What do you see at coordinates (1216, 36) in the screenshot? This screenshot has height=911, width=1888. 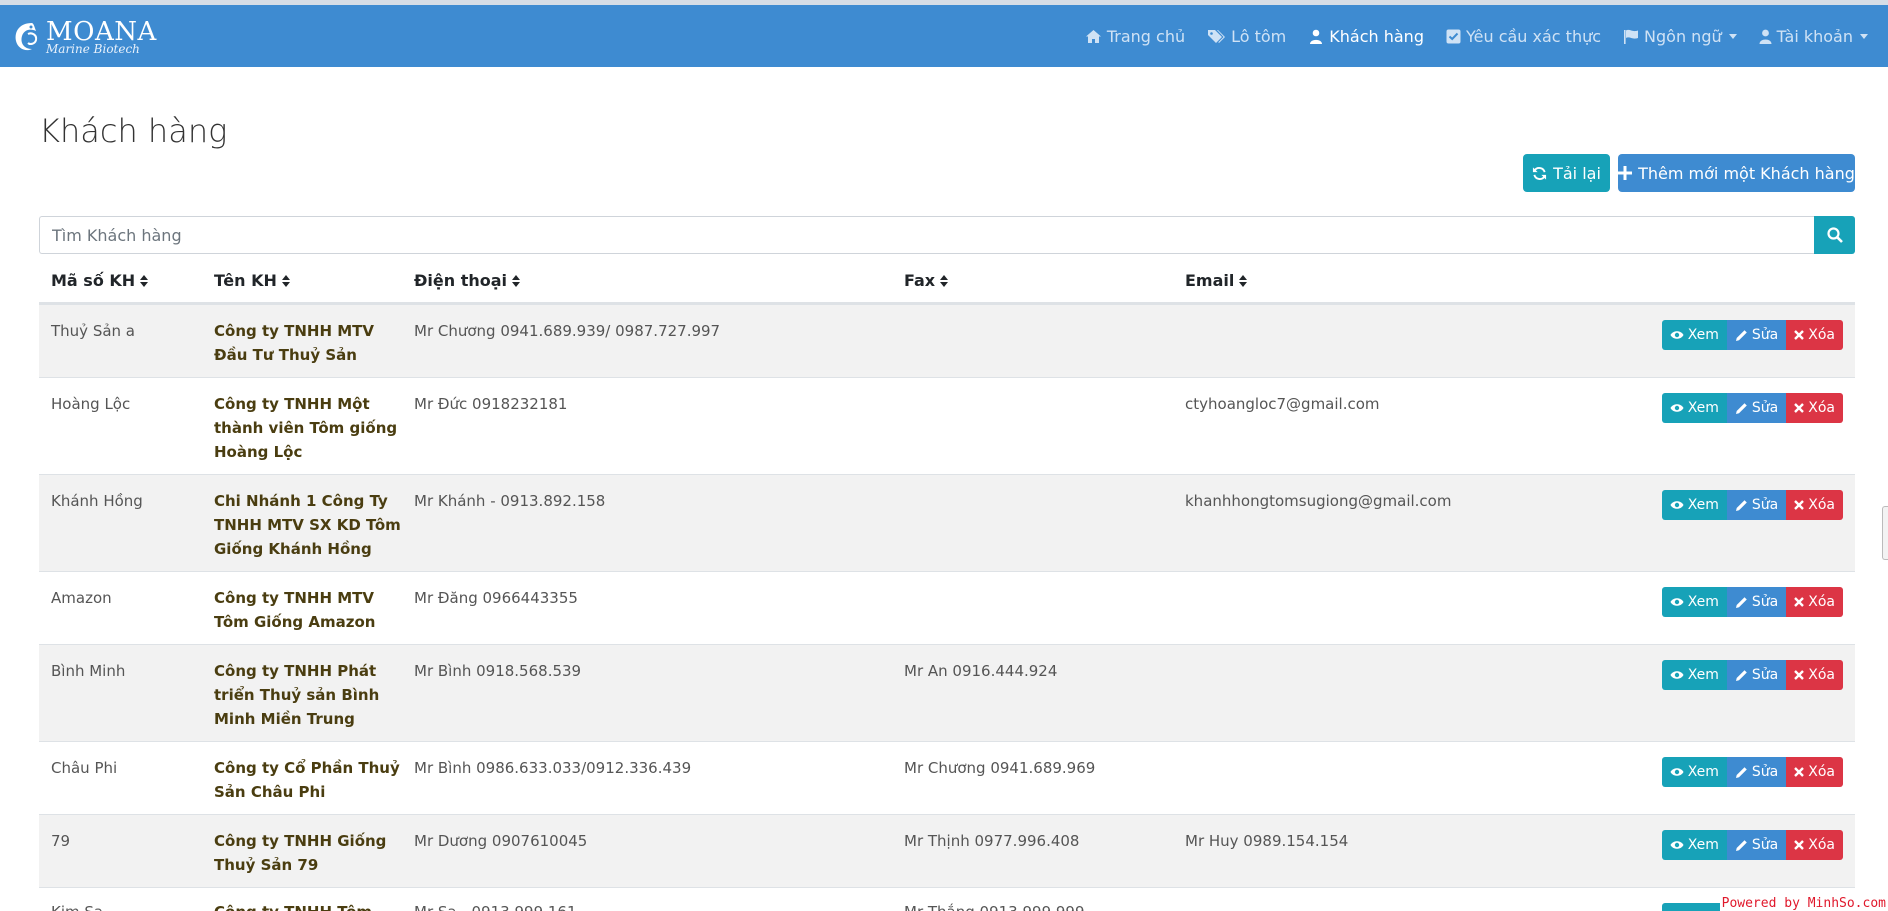 I see `tags-icon` at bounding box center [1216, 36].